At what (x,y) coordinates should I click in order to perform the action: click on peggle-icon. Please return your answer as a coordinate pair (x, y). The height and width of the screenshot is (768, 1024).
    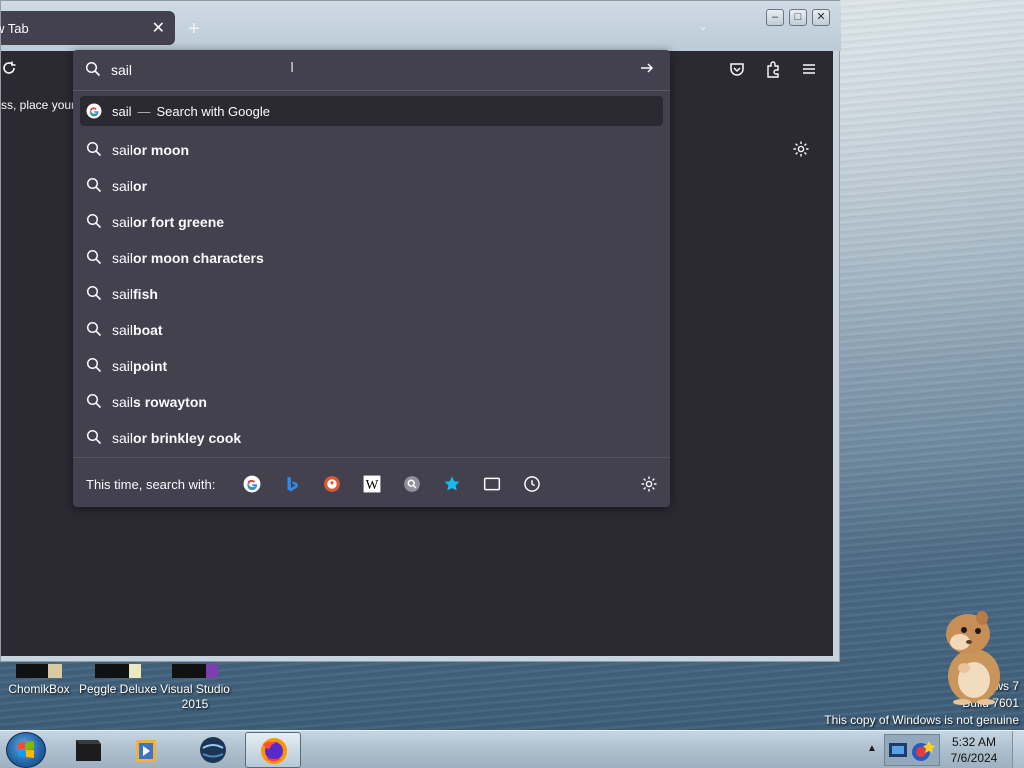
    Looking at the image, I should click on (118, 671).